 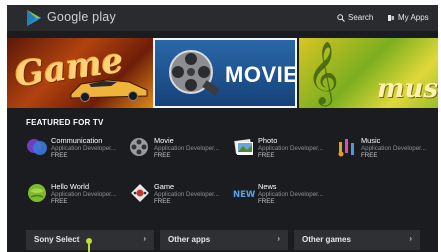 I want to click on other-games-button: Other games ›, so click(x=357, y=240).